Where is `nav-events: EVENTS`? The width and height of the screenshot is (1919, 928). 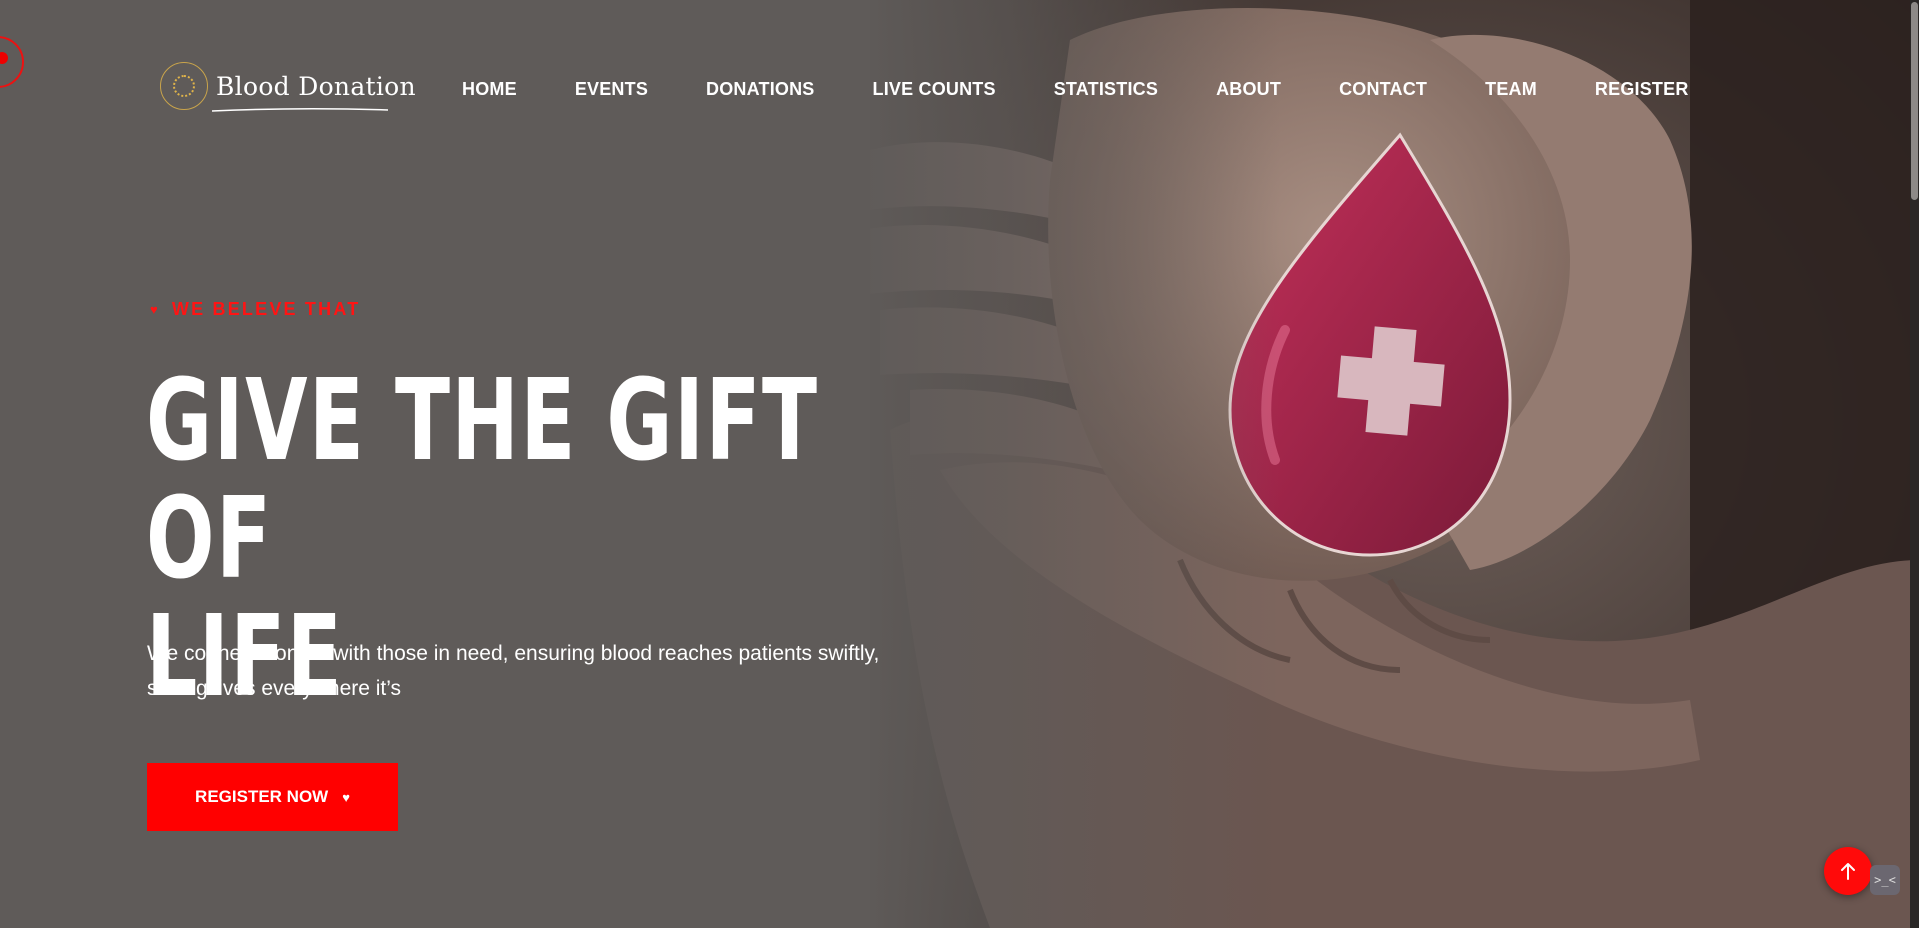
nav-events: EVENTS is located at coordinates (611, 89).